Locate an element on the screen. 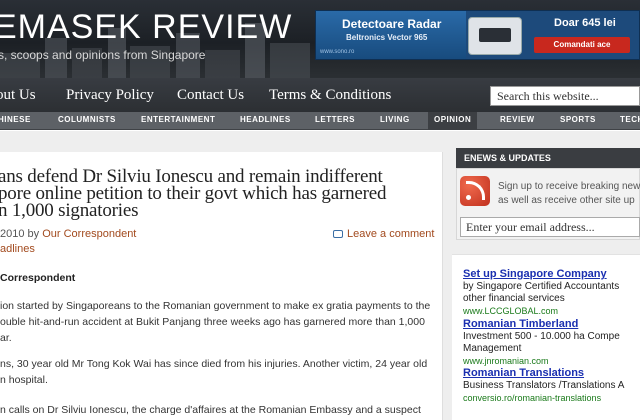  ad-url: conversio.ro/romanian-translations is located at coordinates (543, 398).